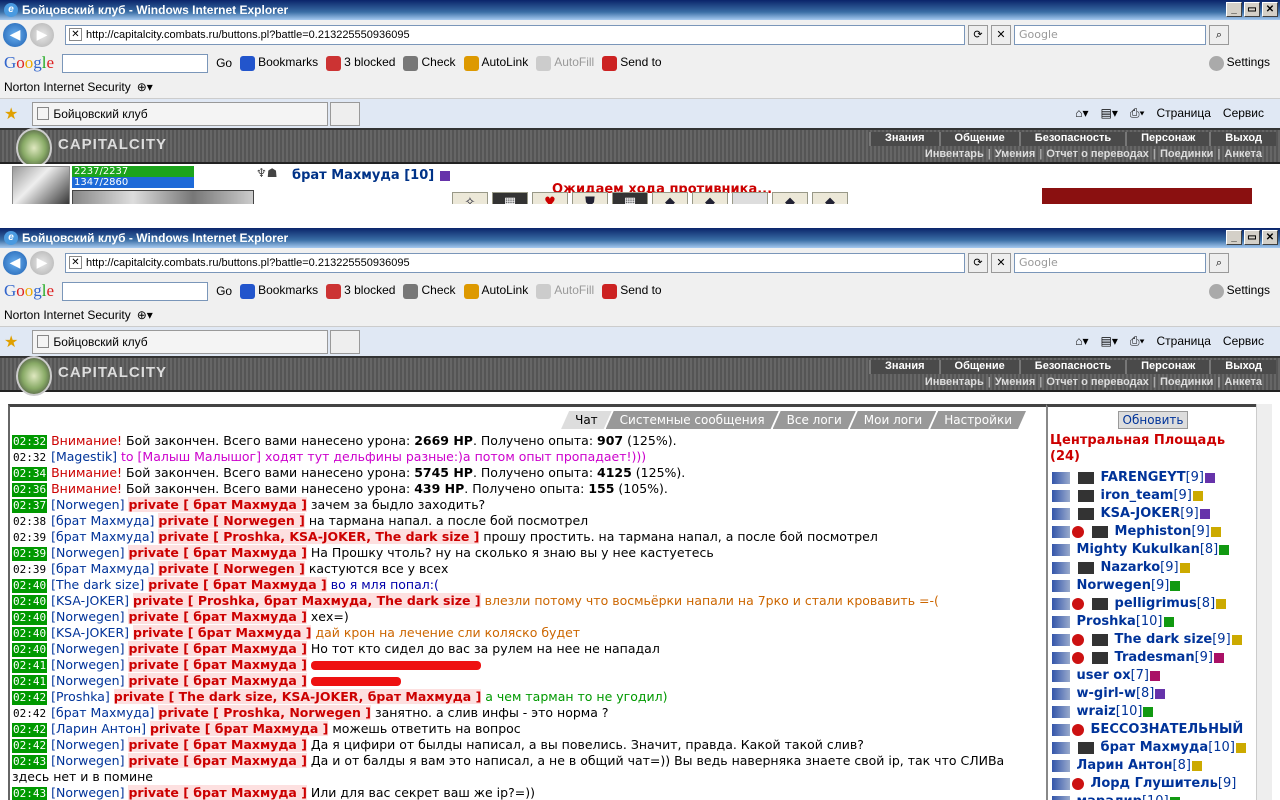 The image size is (1280, 800). What do you see at coordinates (135, 63) in the screenshot?
I see `google-search-select` at bounding box center [135, 63].